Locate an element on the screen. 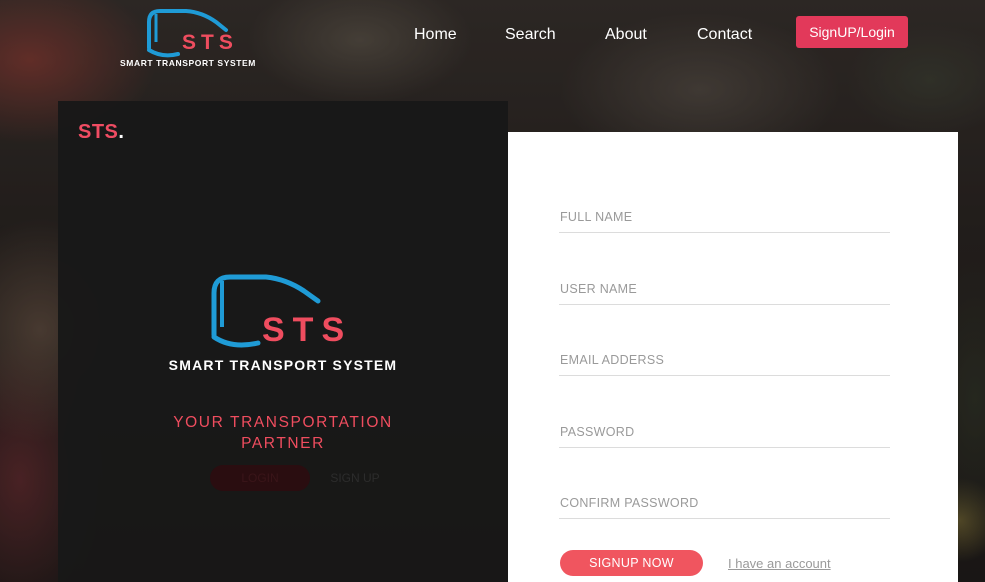 This screenshot has width=985, height=582. nav-search-link: Search is located at coordinates (530, 35).